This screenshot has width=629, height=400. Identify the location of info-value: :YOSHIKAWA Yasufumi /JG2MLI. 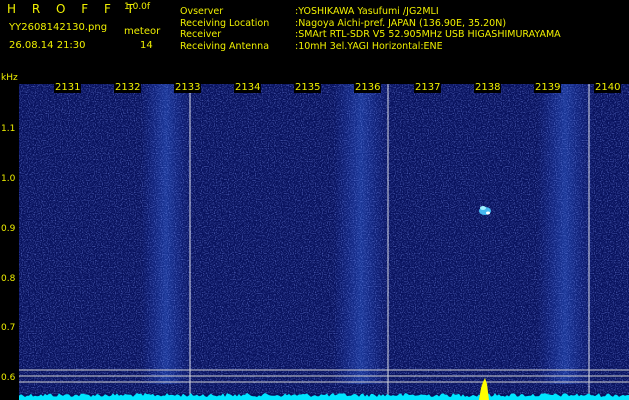
(367, 11).